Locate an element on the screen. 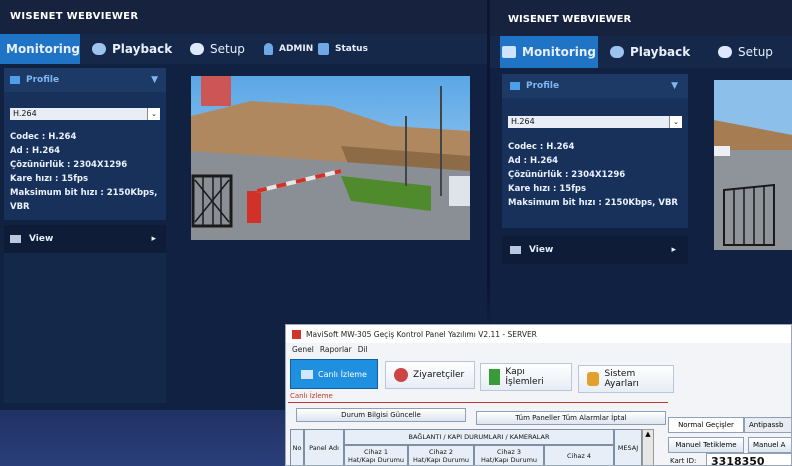 The width and height of the screenshot is (792, 466). right-camera-feed is located at coordinates (753, 165).